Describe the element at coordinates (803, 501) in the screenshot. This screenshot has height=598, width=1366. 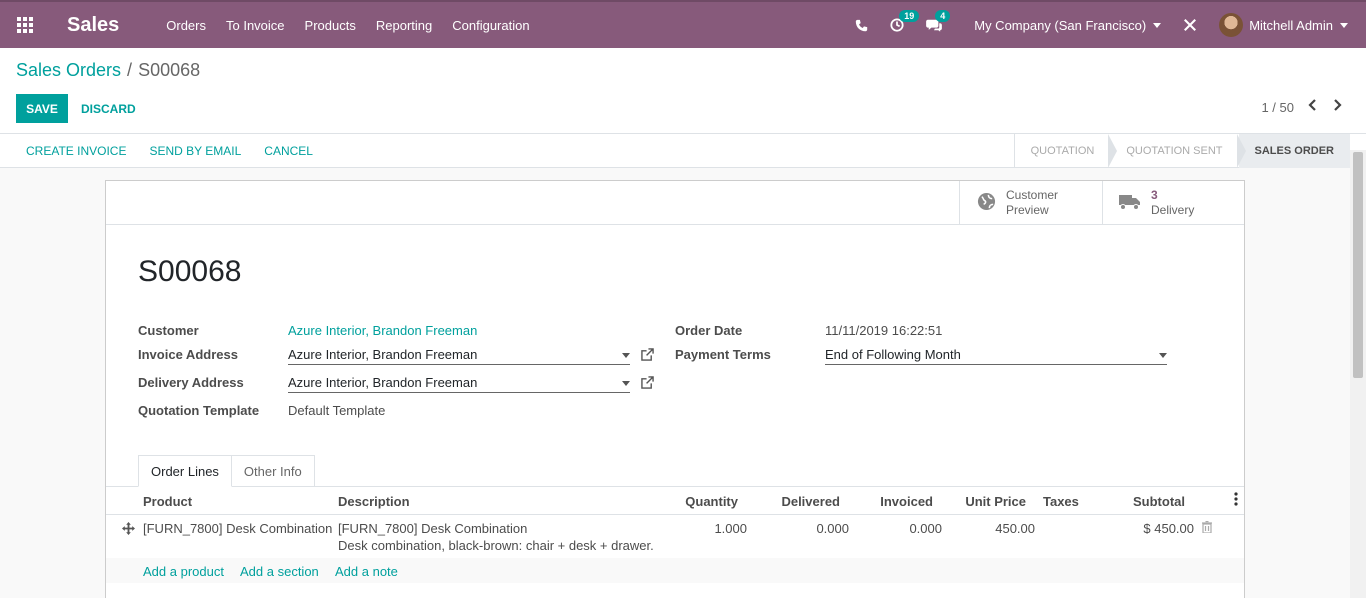
I see `column-delivered: Delivered` at that location.